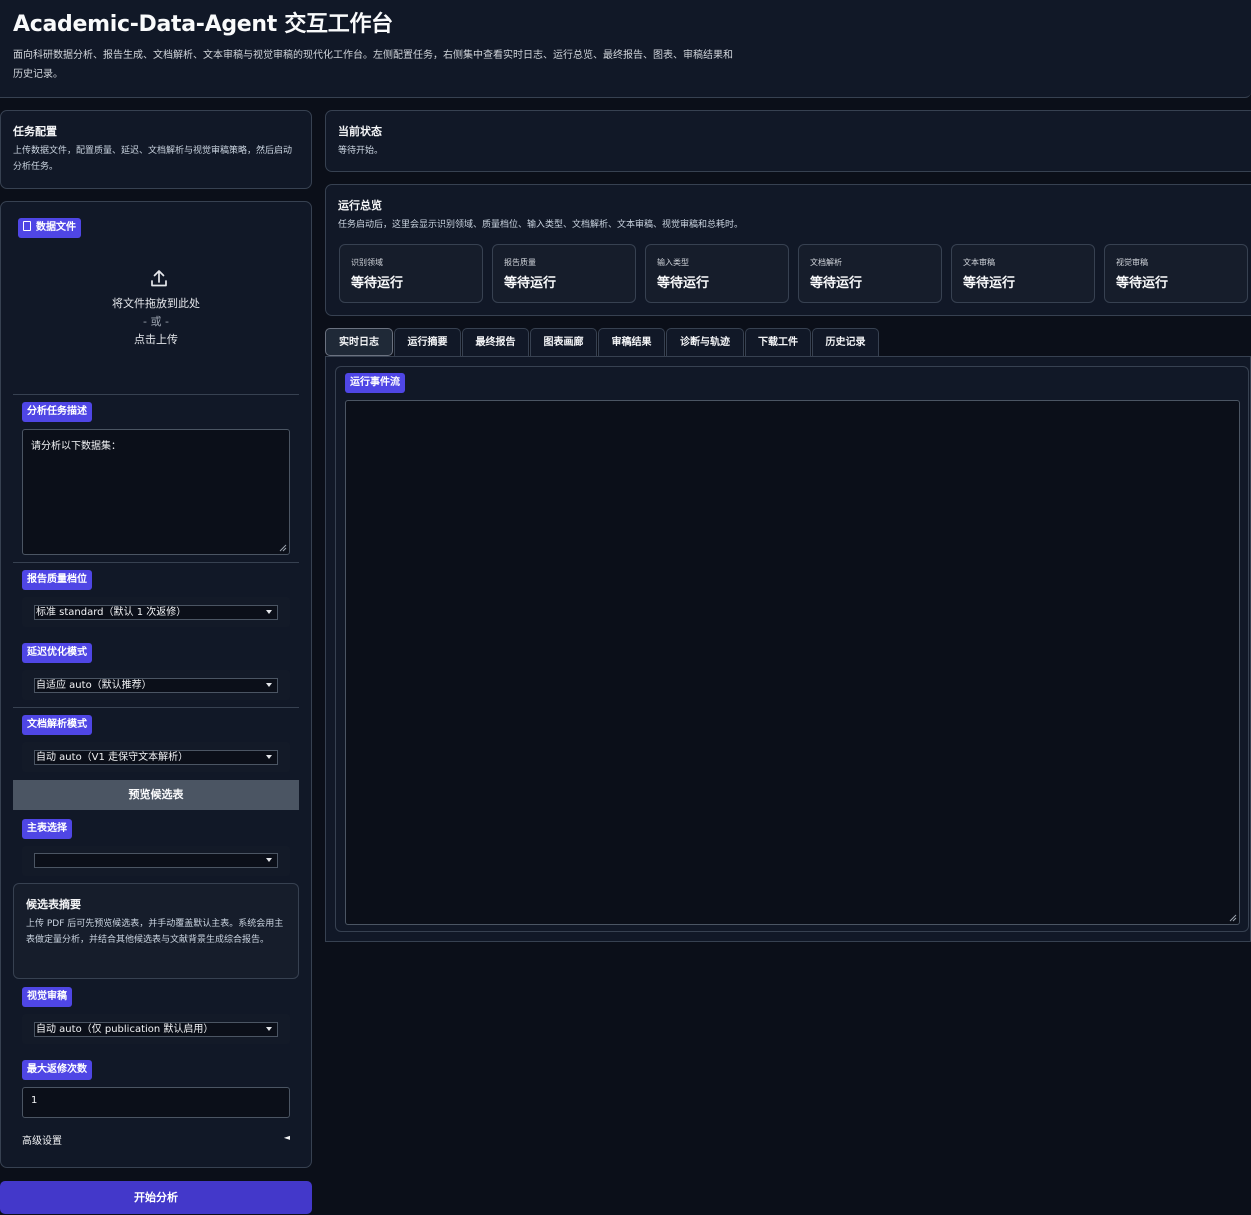 This screenshot has width=1251, height=1215. I want to click on task-config-desc: 上传数据文件，配置质量、延迟、文档解析与视觉审稿策略，然后启动分析任务。, so click(153, 159).